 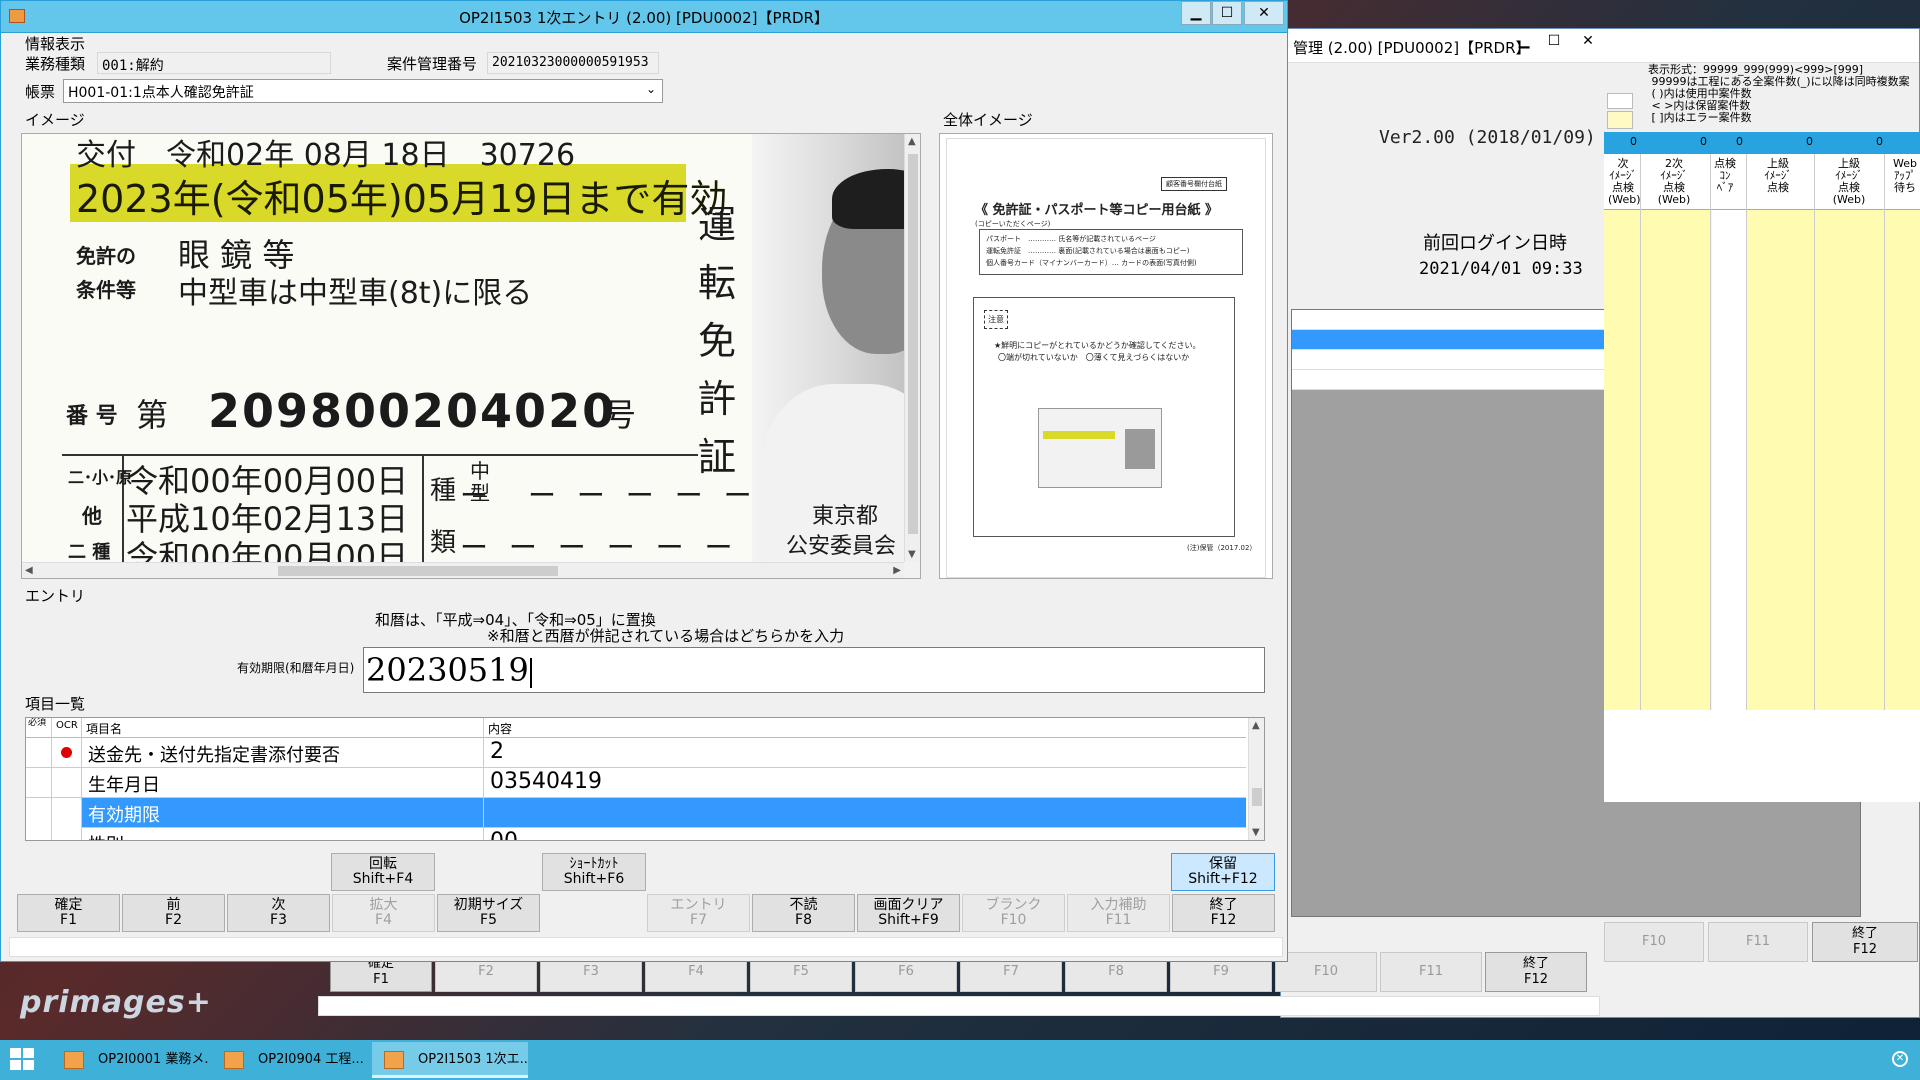 I want to click on rotate-button: 回転 Shift+F4, so click(x=383, y=872).